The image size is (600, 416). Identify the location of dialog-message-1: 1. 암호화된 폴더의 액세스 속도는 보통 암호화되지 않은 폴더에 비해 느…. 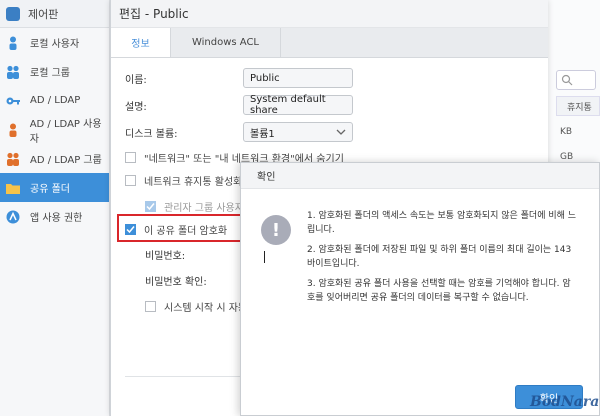
(442, 223).